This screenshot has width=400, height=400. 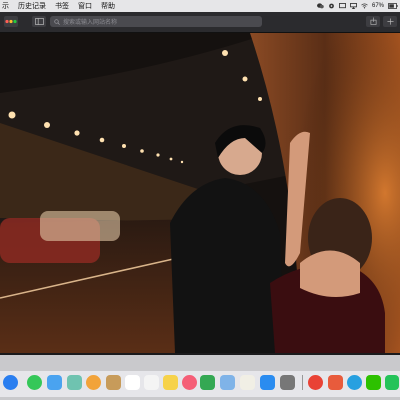 I want to click on new-tab-button, so click(x=390, y=21).